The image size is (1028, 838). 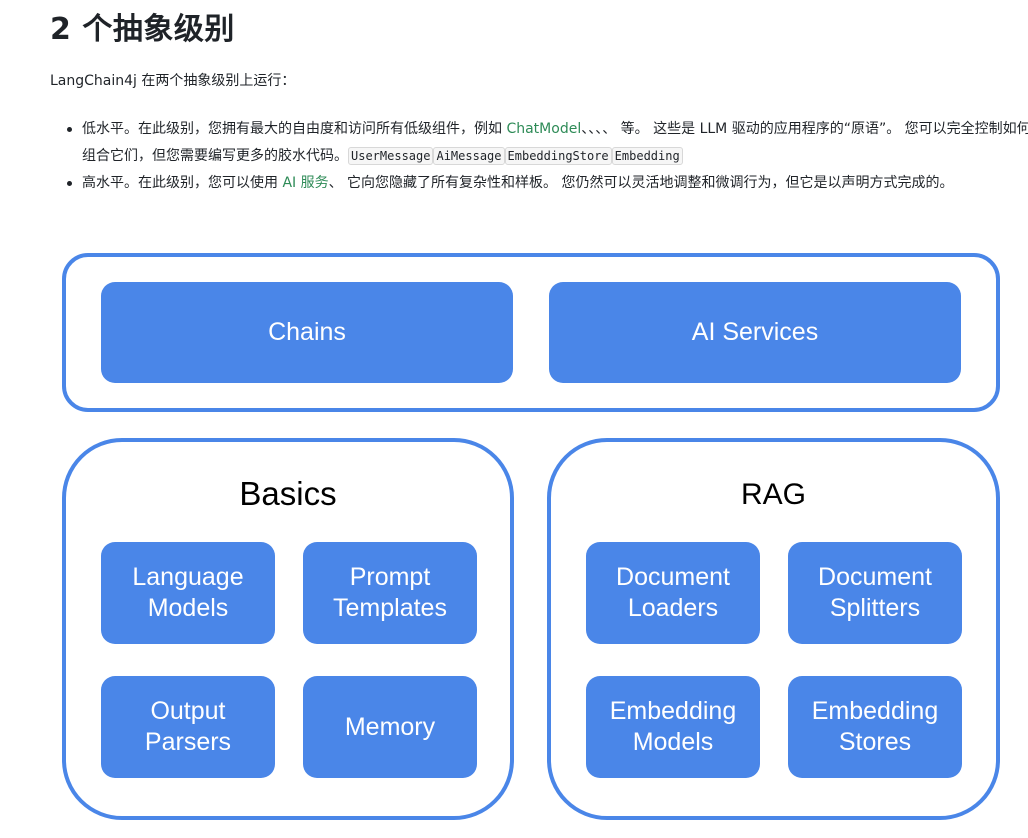 What do you see at coordinates (307, 332) in the screenshot?
I see `chains-box: Chains` at bounding box center [307, 332].